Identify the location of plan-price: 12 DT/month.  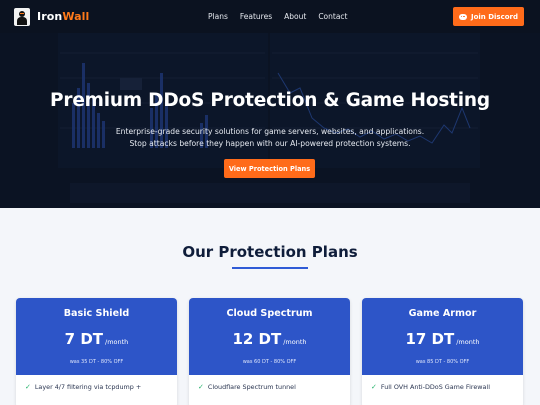
(269, 338).